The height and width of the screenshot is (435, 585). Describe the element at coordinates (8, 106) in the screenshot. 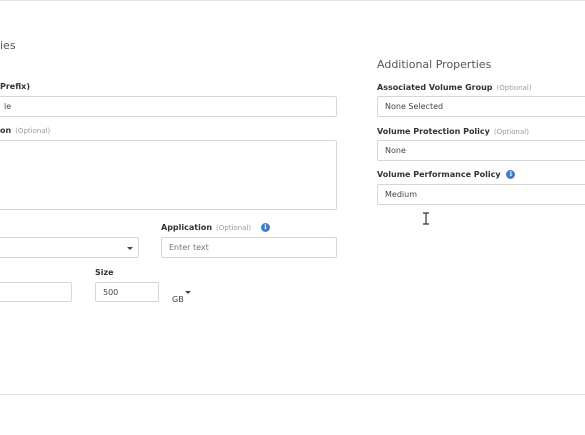

I see `name-input-value: le` at that location.